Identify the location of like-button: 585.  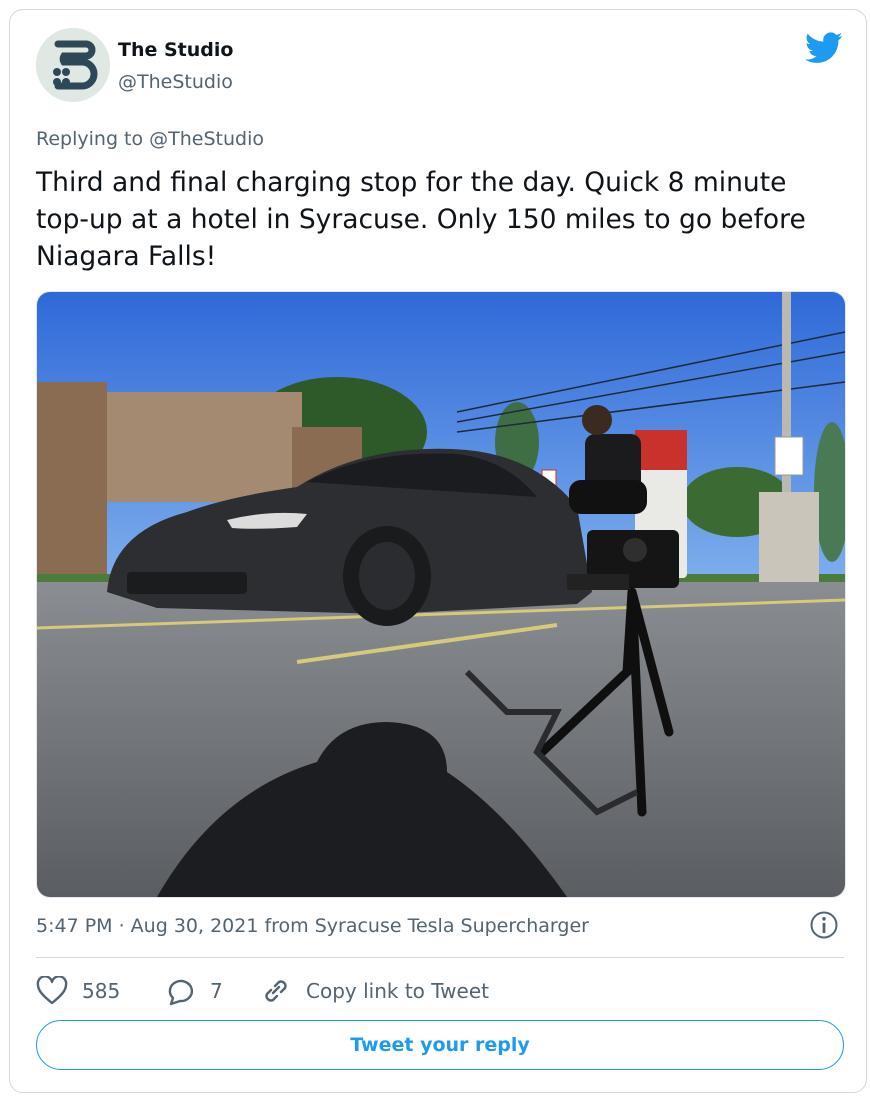
(78, 991).